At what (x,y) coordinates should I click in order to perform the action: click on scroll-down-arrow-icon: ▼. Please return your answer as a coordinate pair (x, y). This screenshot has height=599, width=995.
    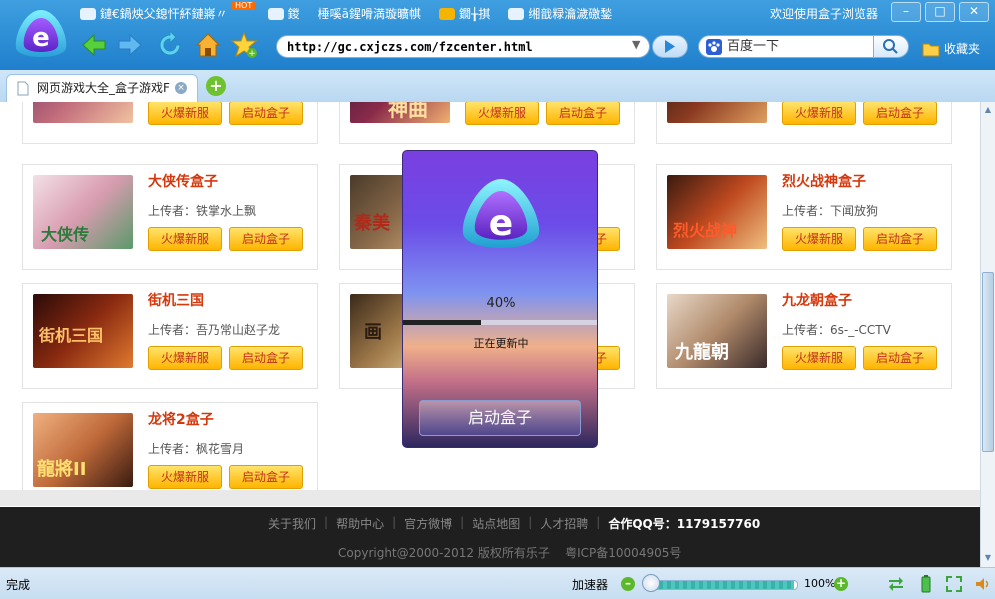
    Looking at the image, I should click on (988, 558).